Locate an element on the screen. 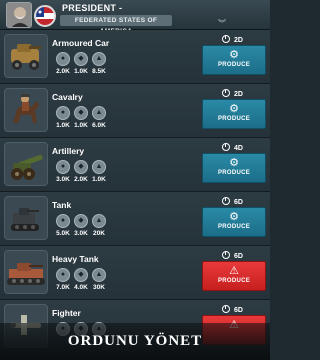 The height and width of the screenshot is (360, 320). footer-title: ORDUNU YÖNET is located at coordinates (135, 341).